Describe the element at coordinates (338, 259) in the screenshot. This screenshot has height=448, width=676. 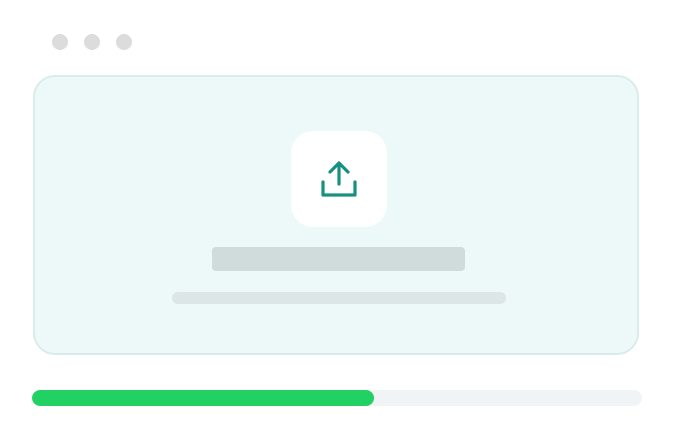
I see `title-placeholder` at that location.